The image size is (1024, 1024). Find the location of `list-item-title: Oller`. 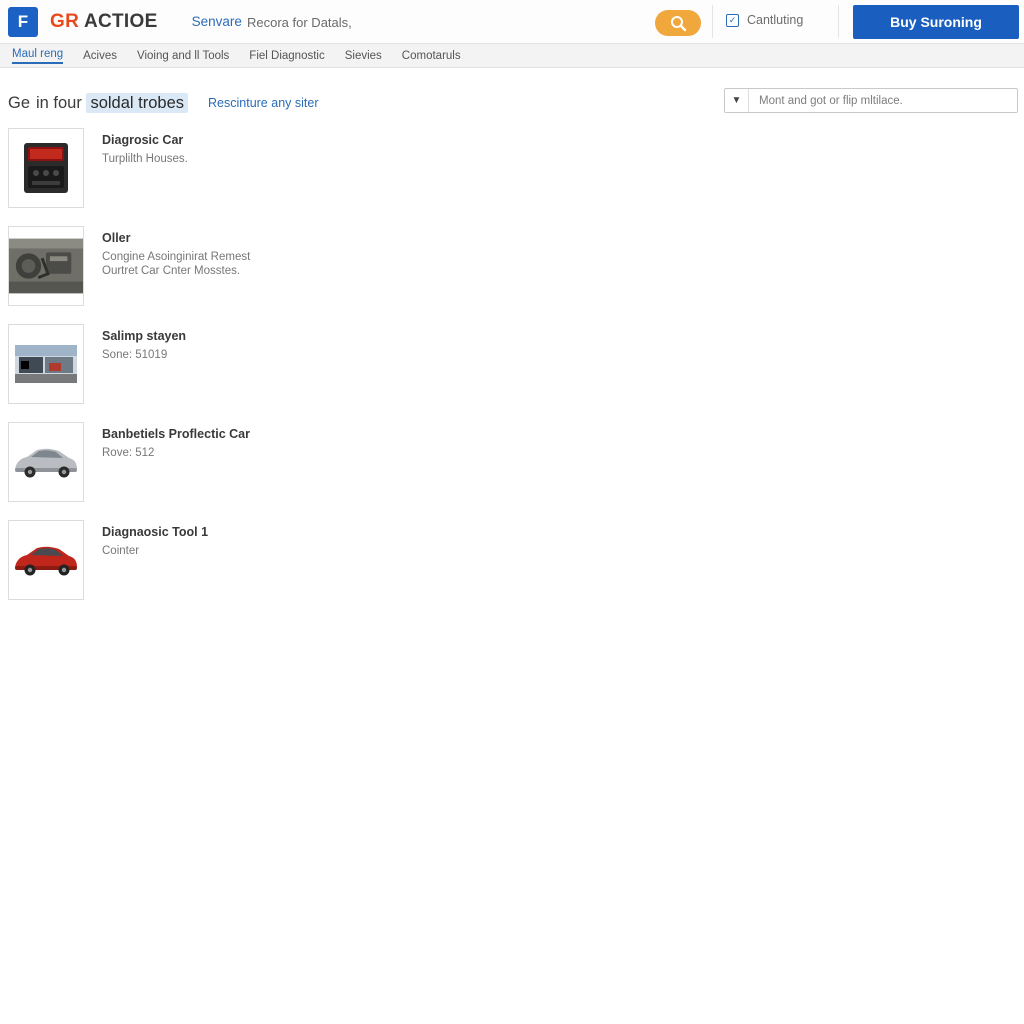

list-item-title: Oller is located at coordinates (176, 238).